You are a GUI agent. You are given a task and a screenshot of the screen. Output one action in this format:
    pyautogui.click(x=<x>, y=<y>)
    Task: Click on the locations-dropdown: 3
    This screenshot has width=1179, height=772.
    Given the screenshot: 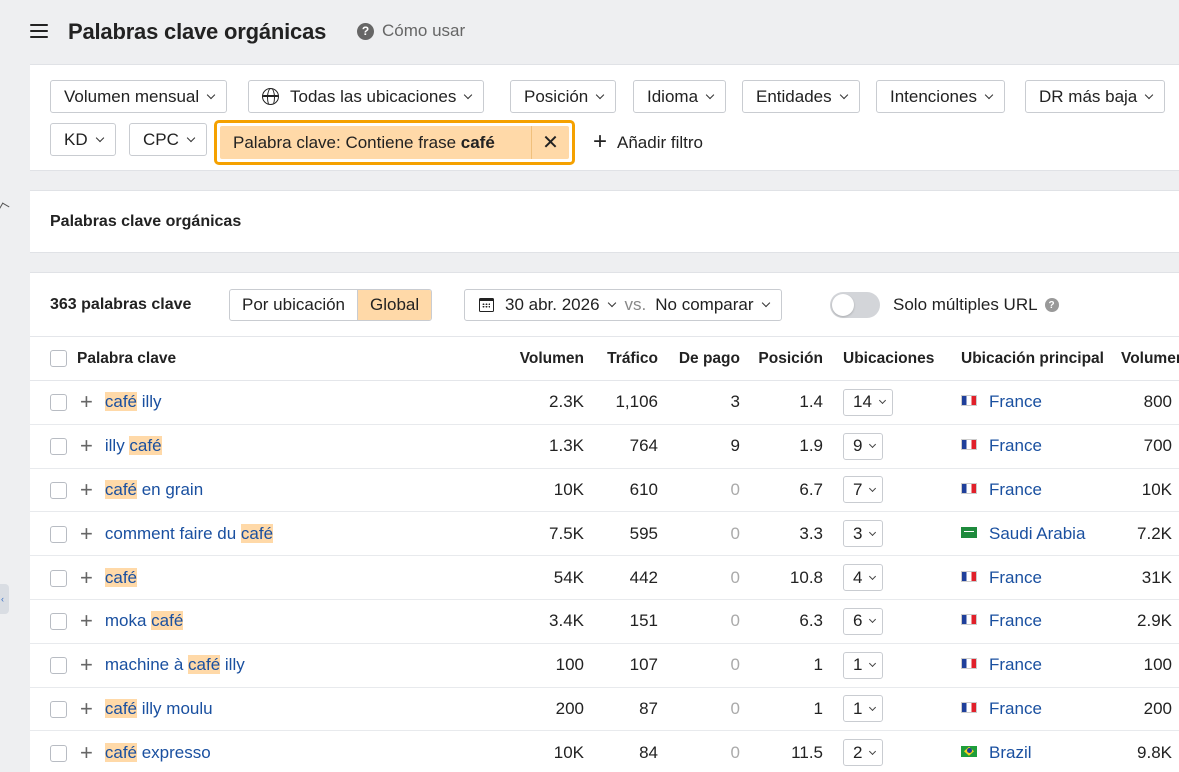 What is the action you would take?
    pyautogui.click(x=863, y=534)
    